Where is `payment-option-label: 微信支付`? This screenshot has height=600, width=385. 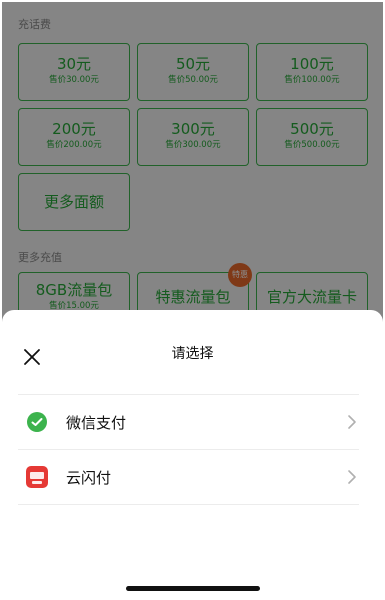
payment-option-label: 微信支付 is located at coordinates (96, 423).